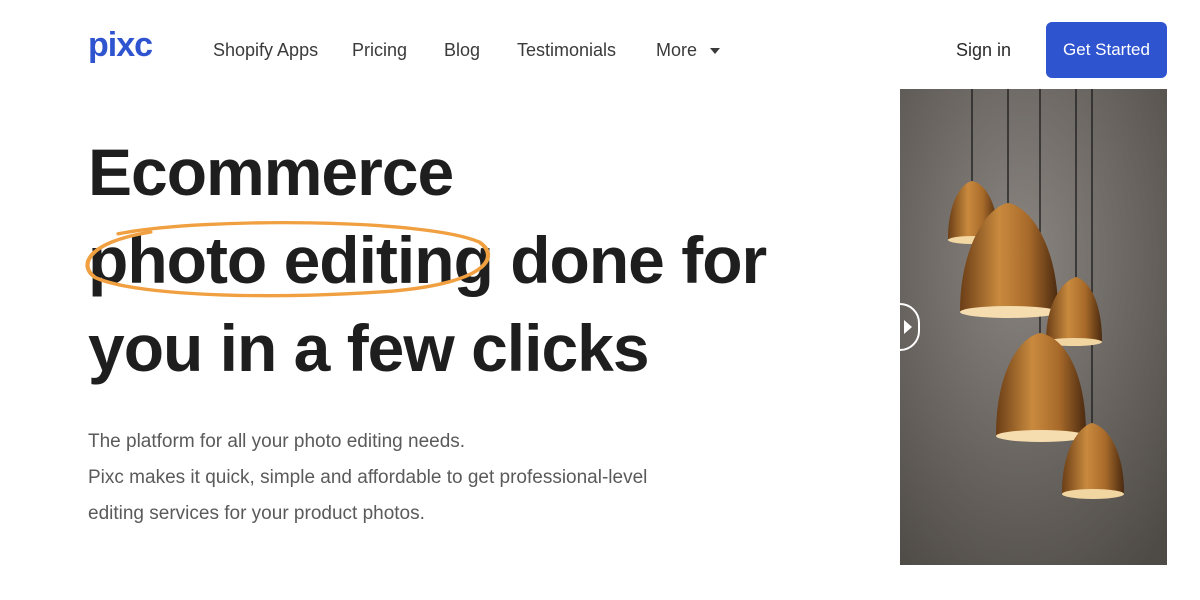 This screenshot has height=600, width=1200. Describe the element at coordinates (983, 50) in the screenshot. I see `sign-in-link: Sign in` at that location.